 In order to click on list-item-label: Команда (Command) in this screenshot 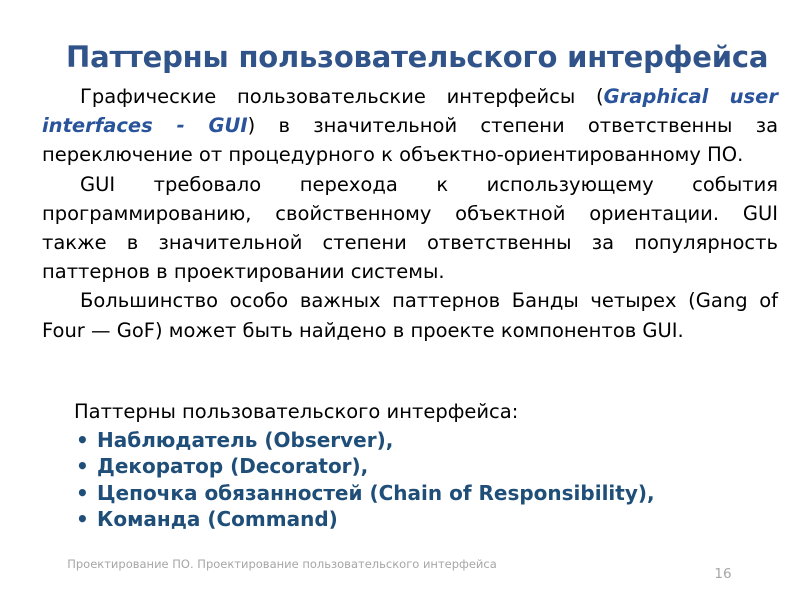, I will do `click(217, 519)`.